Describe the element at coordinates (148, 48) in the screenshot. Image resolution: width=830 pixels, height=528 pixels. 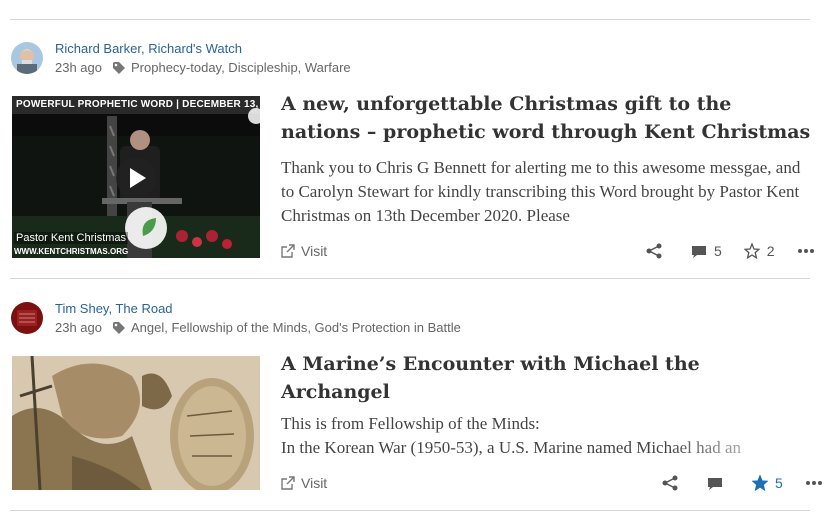
I see `author-link: Richard Barker, Richard's Watch` at that location.